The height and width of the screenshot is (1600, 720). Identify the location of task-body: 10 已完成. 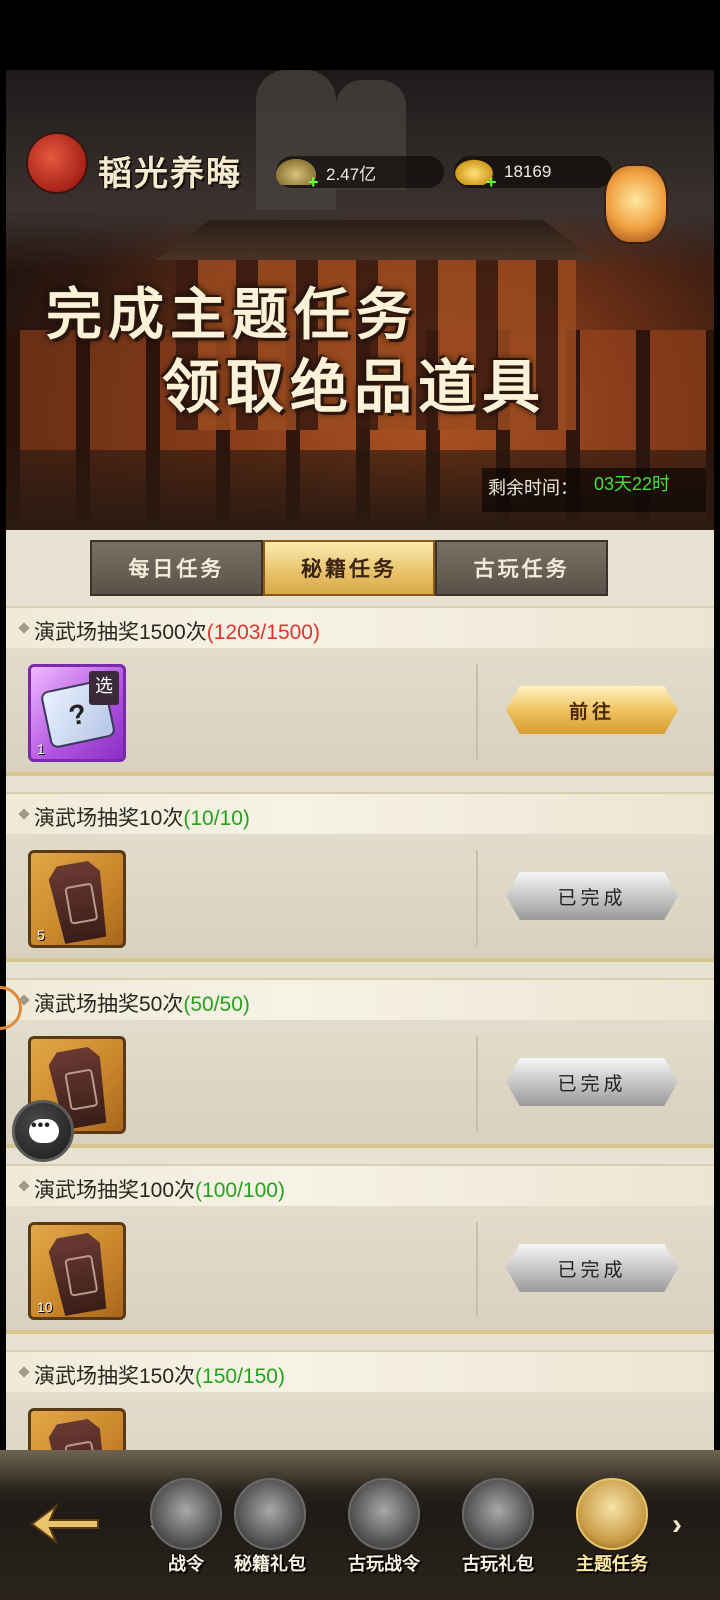
(360, 1270).